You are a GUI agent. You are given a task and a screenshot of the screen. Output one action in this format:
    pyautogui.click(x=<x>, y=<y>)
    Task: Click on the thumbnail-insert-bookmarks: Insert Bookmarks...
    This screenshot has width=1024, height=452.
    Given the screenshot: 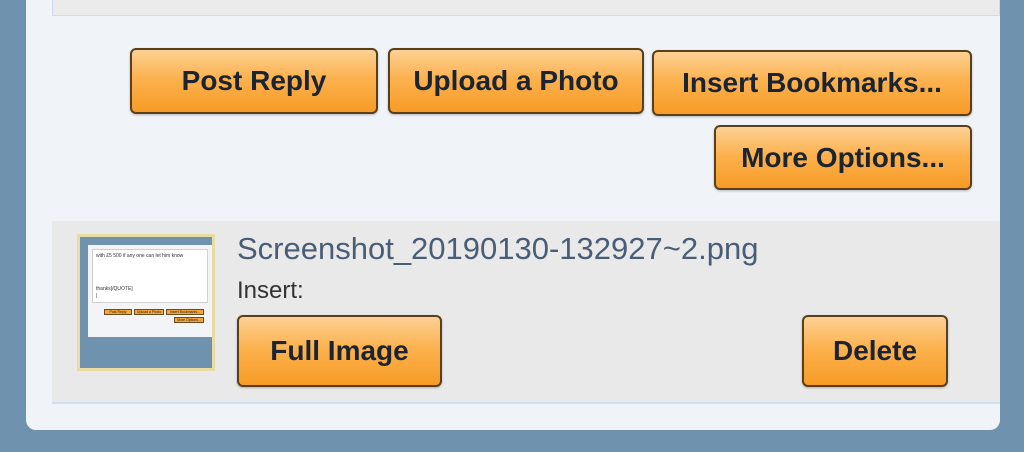 What is the action you would take?
    pyautogui.click(x=185, y=312)
    